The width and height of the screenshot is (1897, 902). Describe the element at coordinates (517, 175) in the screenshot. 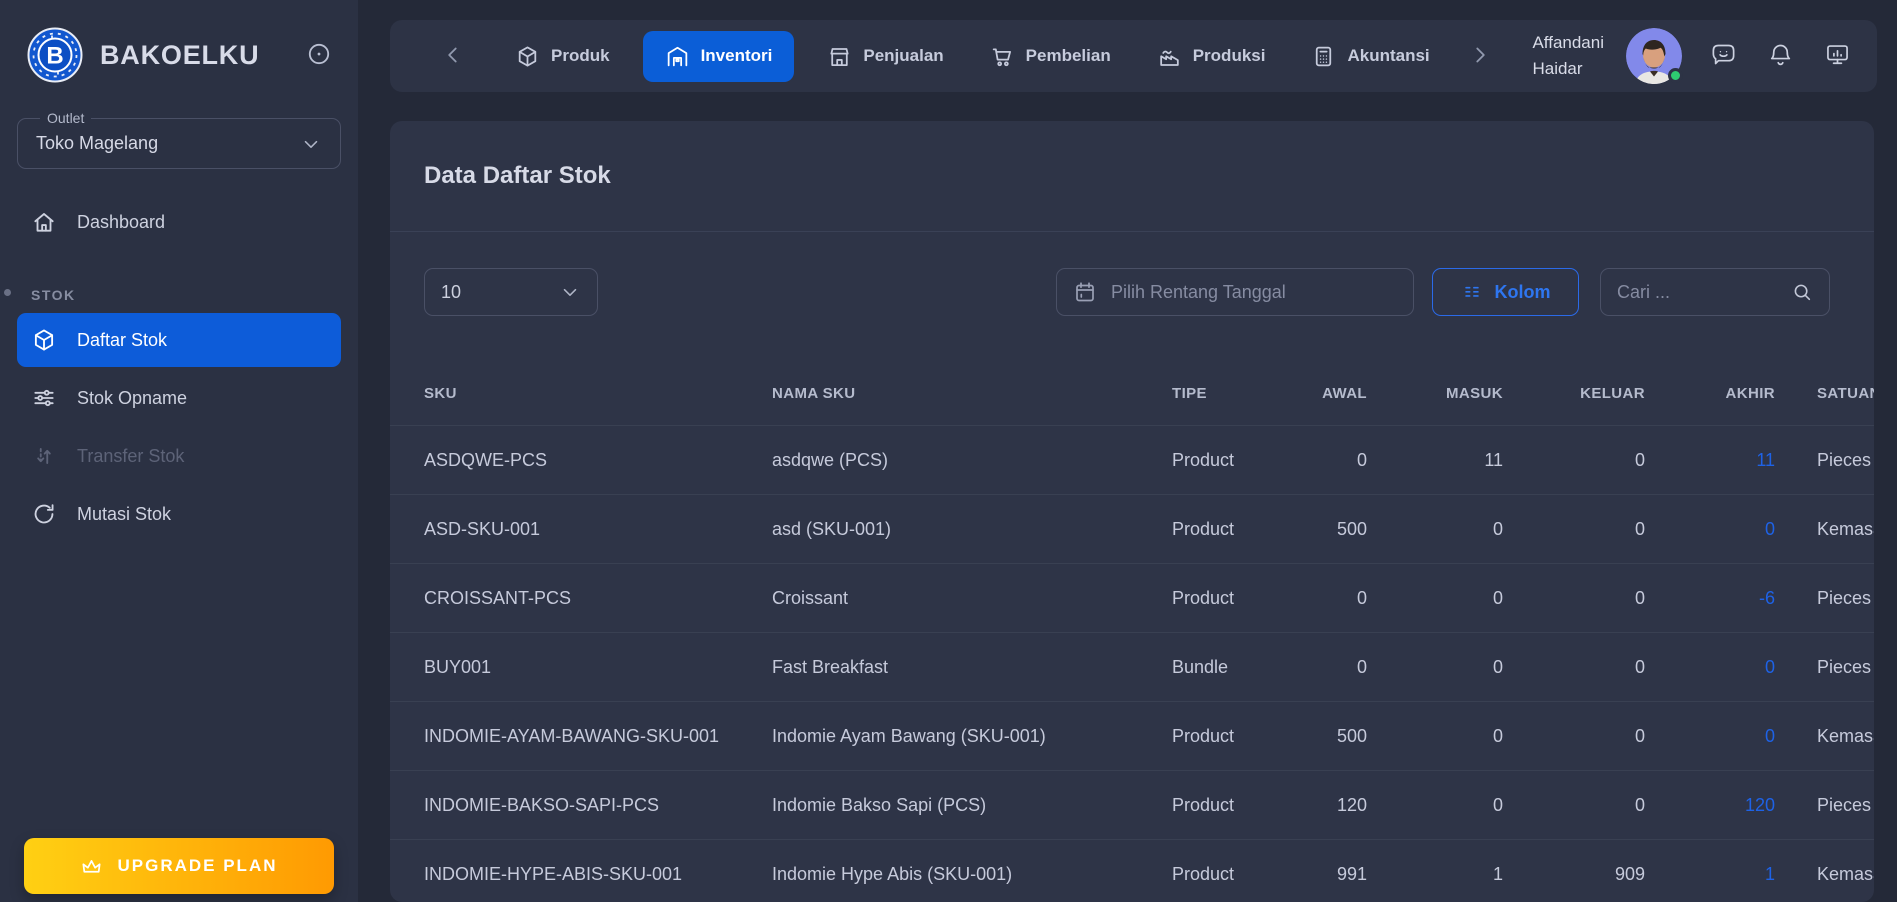

I see `page-title: Data Daftar Stok` at that location.